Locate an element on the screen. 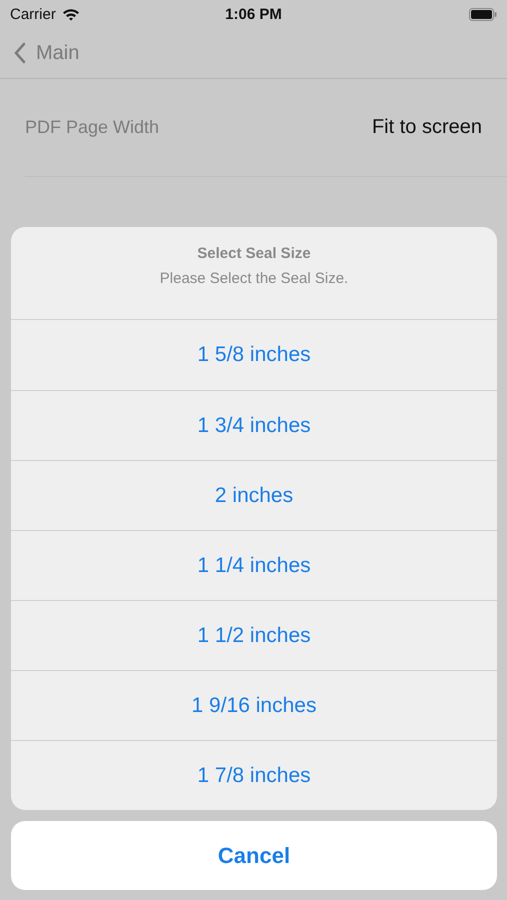  size-option: 1 7/8 inches is located at coordinates (254, 775).